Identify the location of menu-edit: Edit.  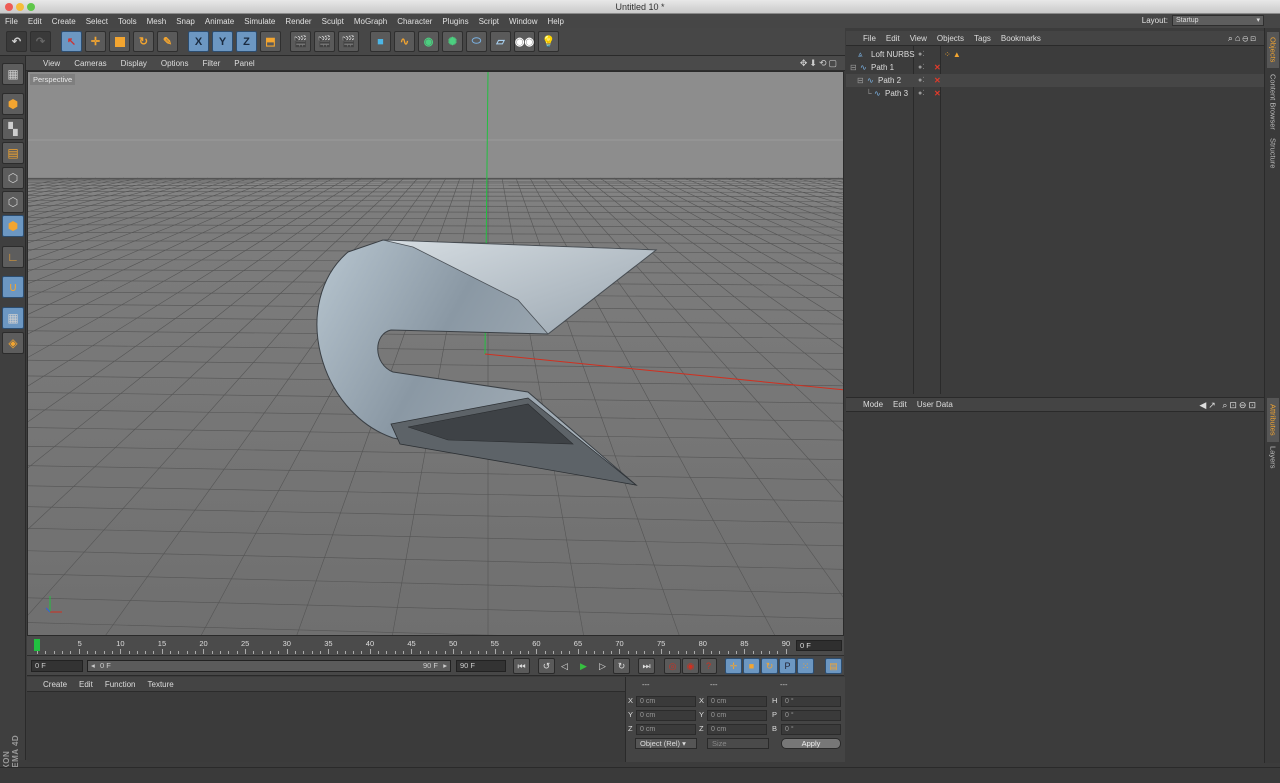
(35, 21).